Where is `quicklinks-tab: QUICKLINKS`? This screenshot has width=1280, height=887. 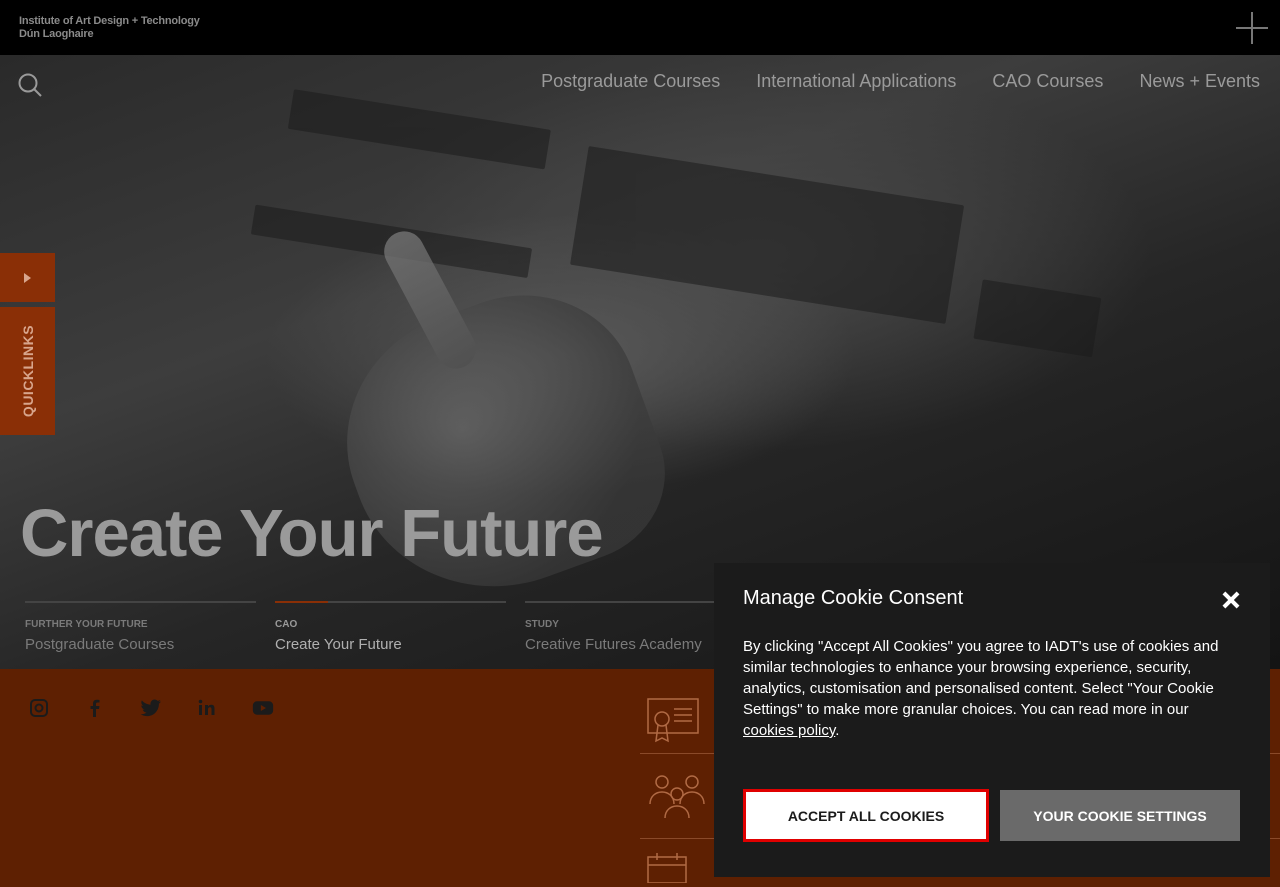
quicklinks-tab: QUICKLINKS is located at coordinates (27, 371).